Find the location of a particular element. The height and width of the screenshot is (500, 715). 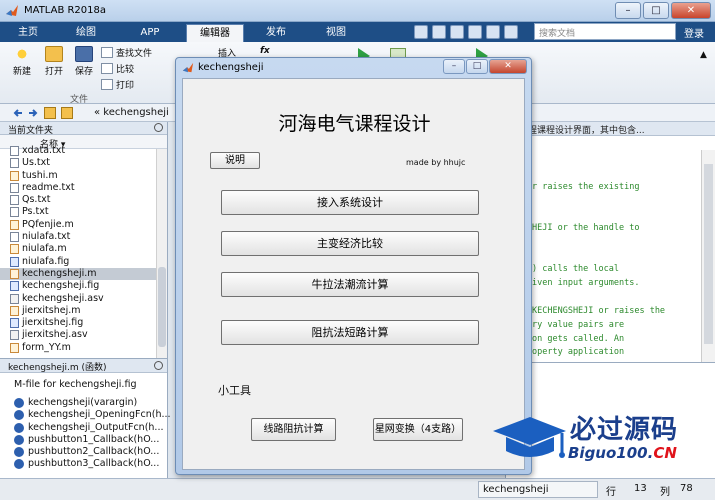

ribbon-collapse-icon: ▲ is located at coordinates (703, 55).